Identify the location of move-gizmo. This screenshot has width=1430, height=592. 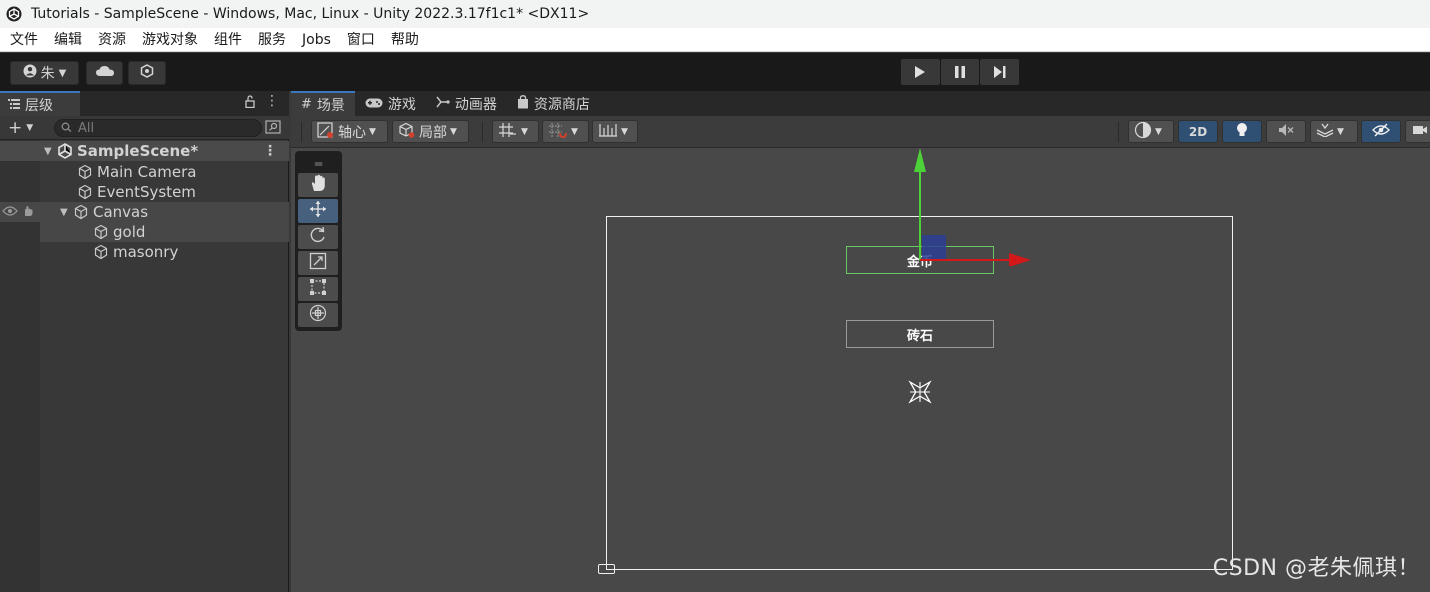
(966, 206).